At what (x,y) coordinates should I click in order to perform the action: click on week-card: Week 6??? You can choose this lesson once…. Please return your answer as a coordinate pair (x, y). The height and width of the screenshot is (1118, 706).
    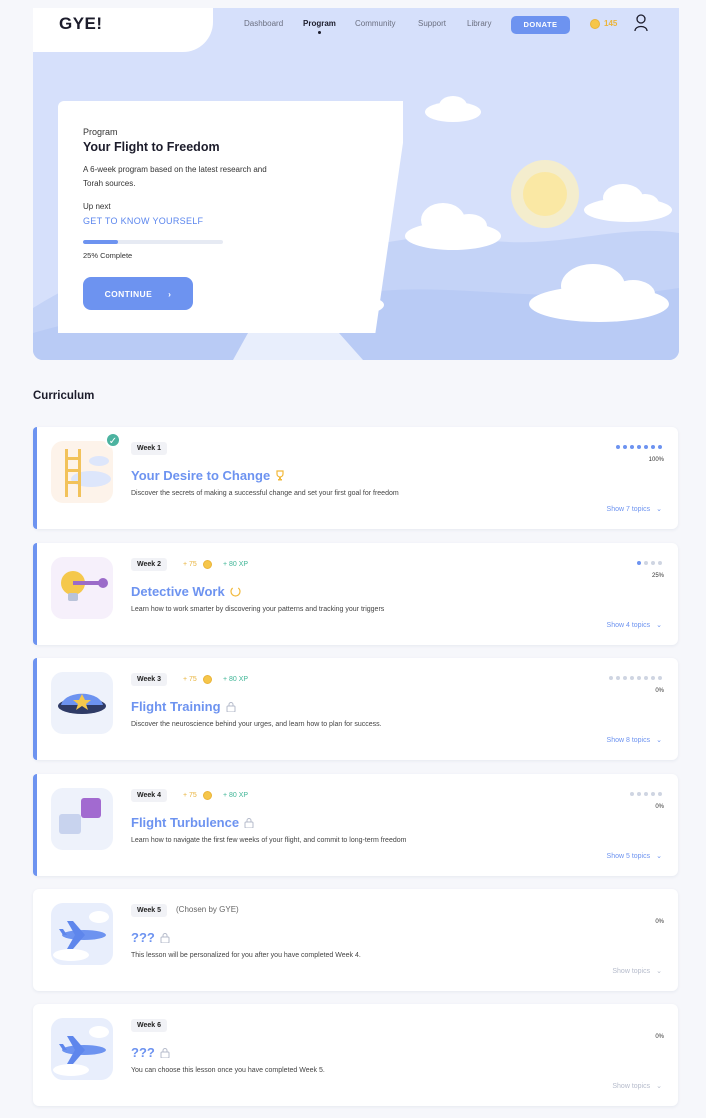
    Looking at the image, I should click on (355, 1055).